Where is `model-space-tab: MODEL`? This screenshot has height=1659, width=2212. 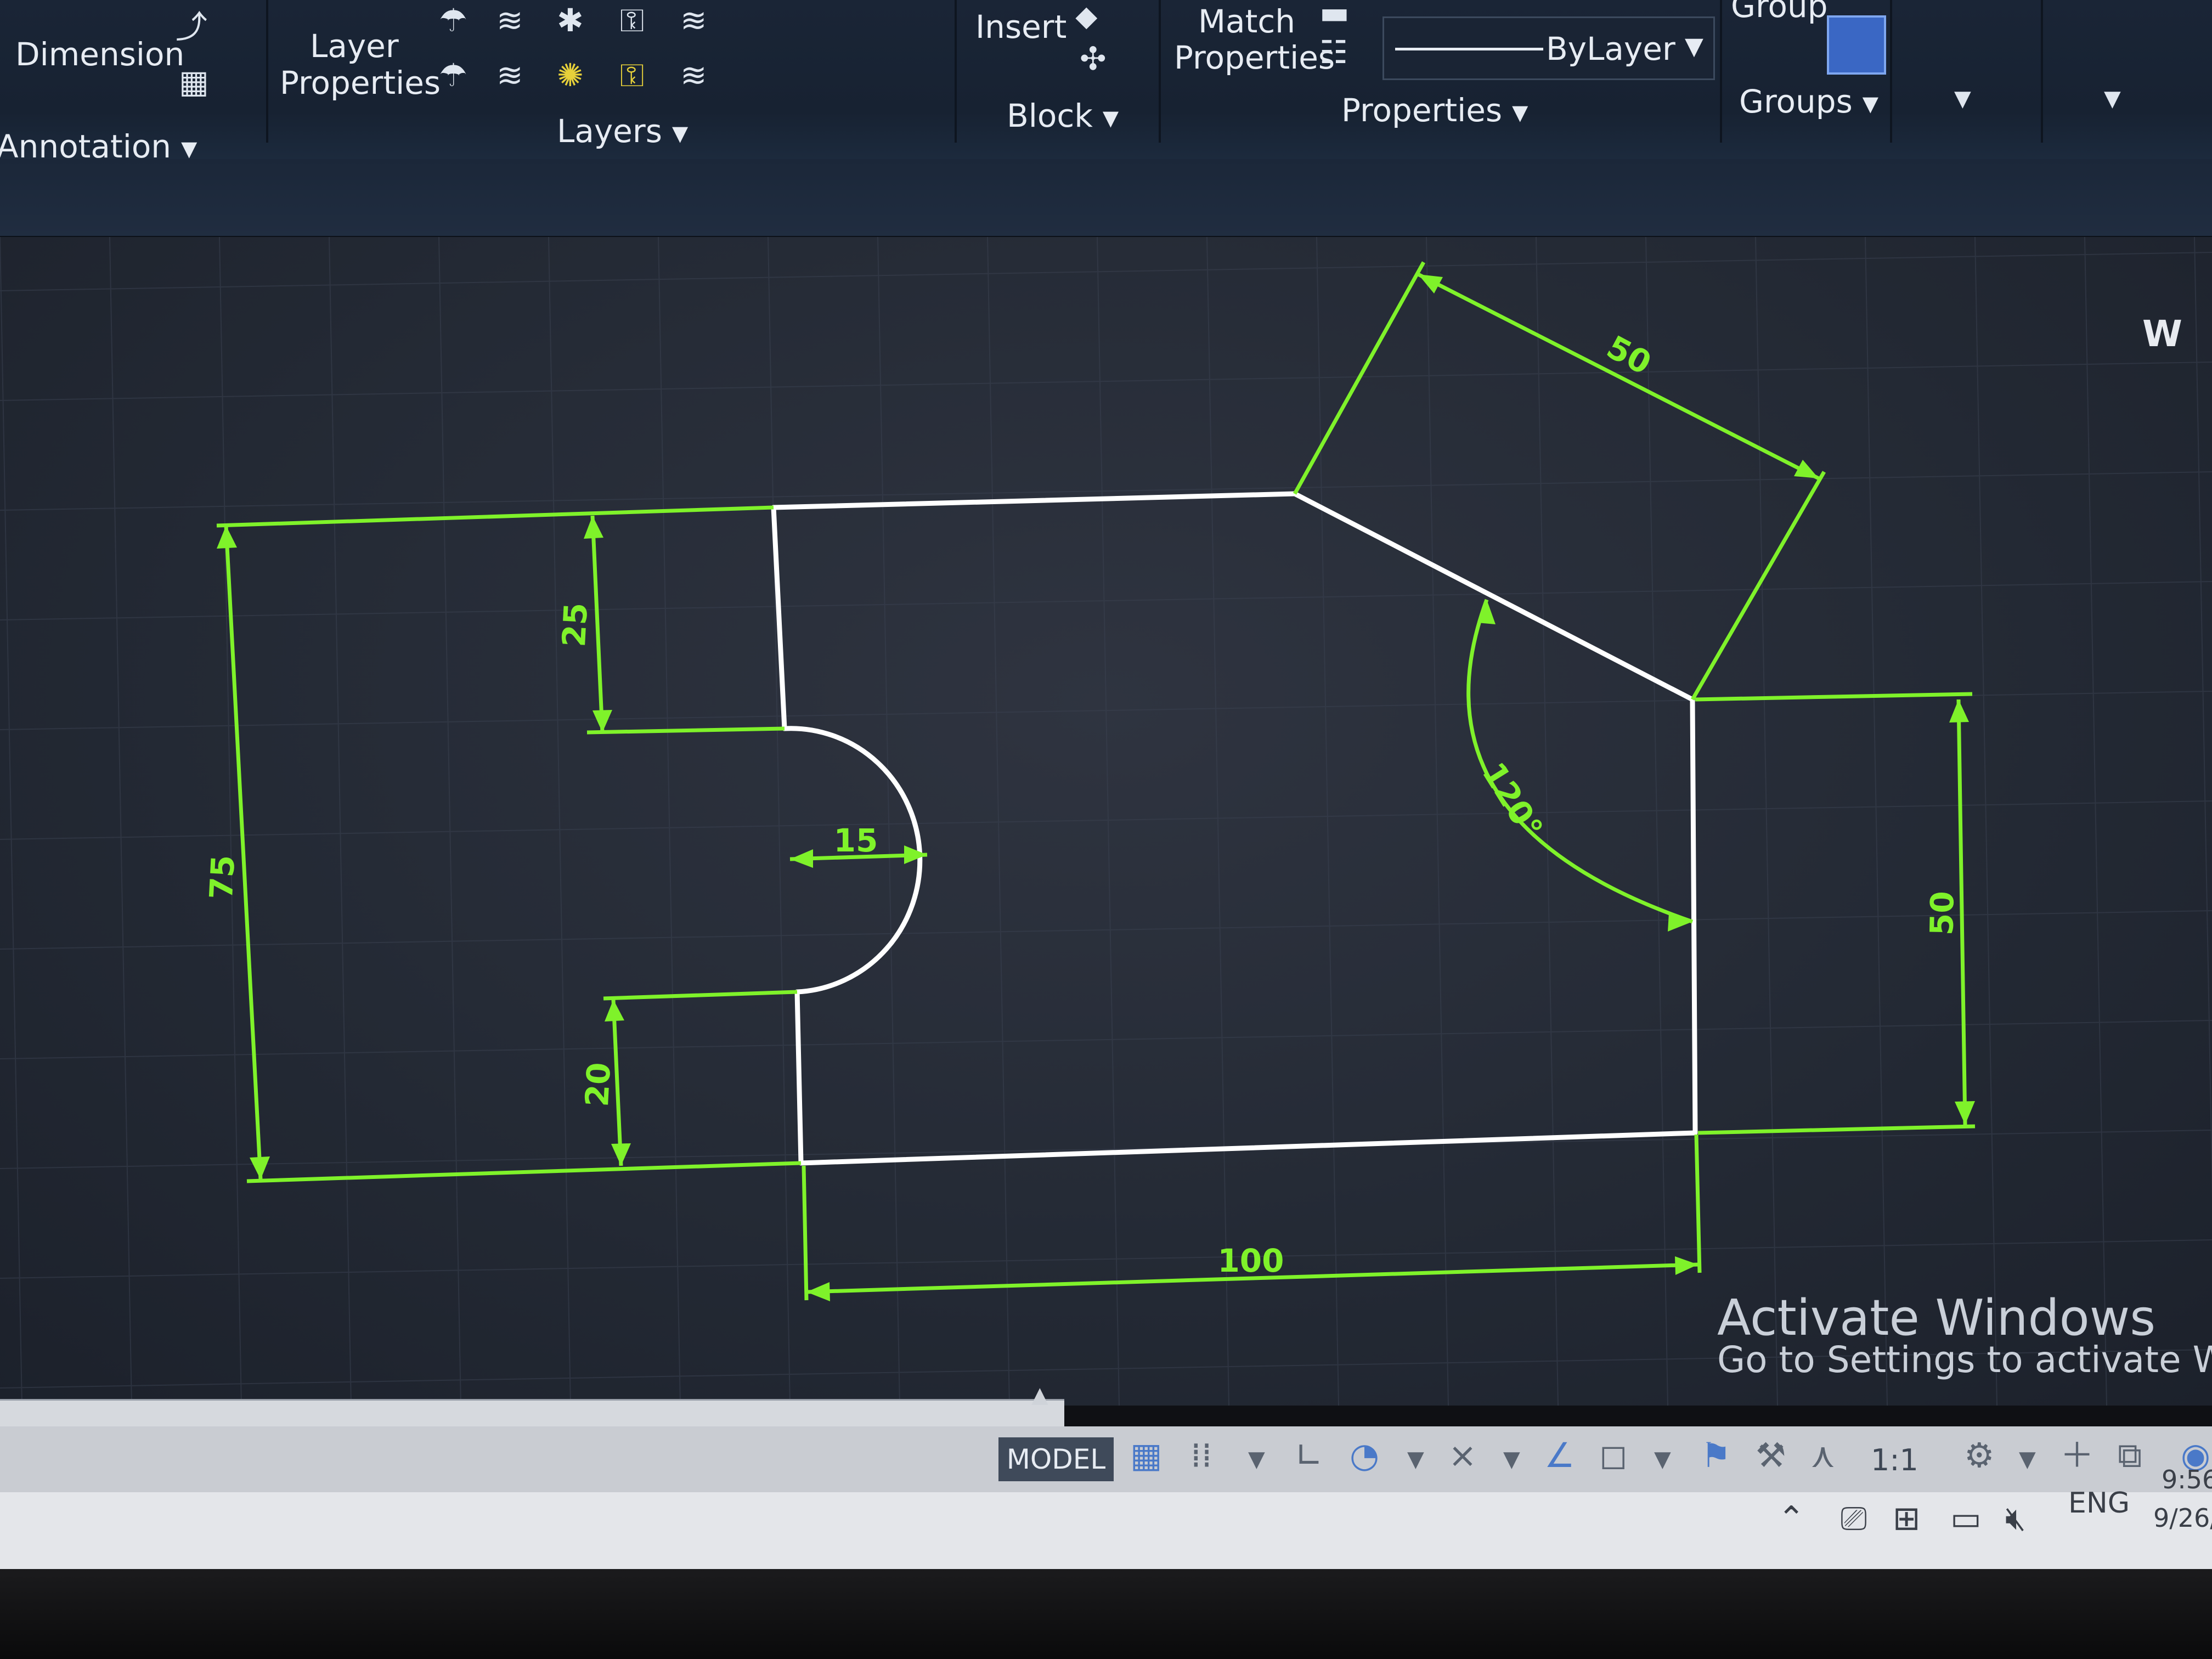 model-space-tab: MODEL is located at coordinates (1056, 1459).